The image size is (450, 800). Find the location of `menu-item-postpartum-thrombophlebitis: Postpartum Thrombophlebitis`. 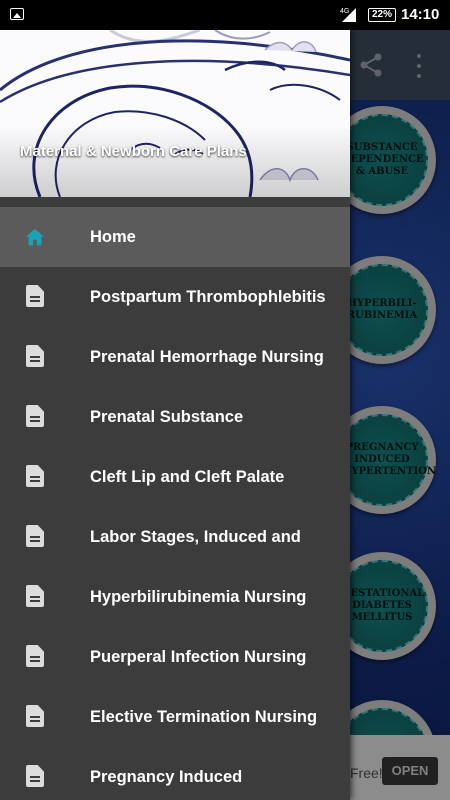

menu-item-postpartum-thrombophlebitis: Postpartum Thrombophlebitis is located at coordinates (175, 297).